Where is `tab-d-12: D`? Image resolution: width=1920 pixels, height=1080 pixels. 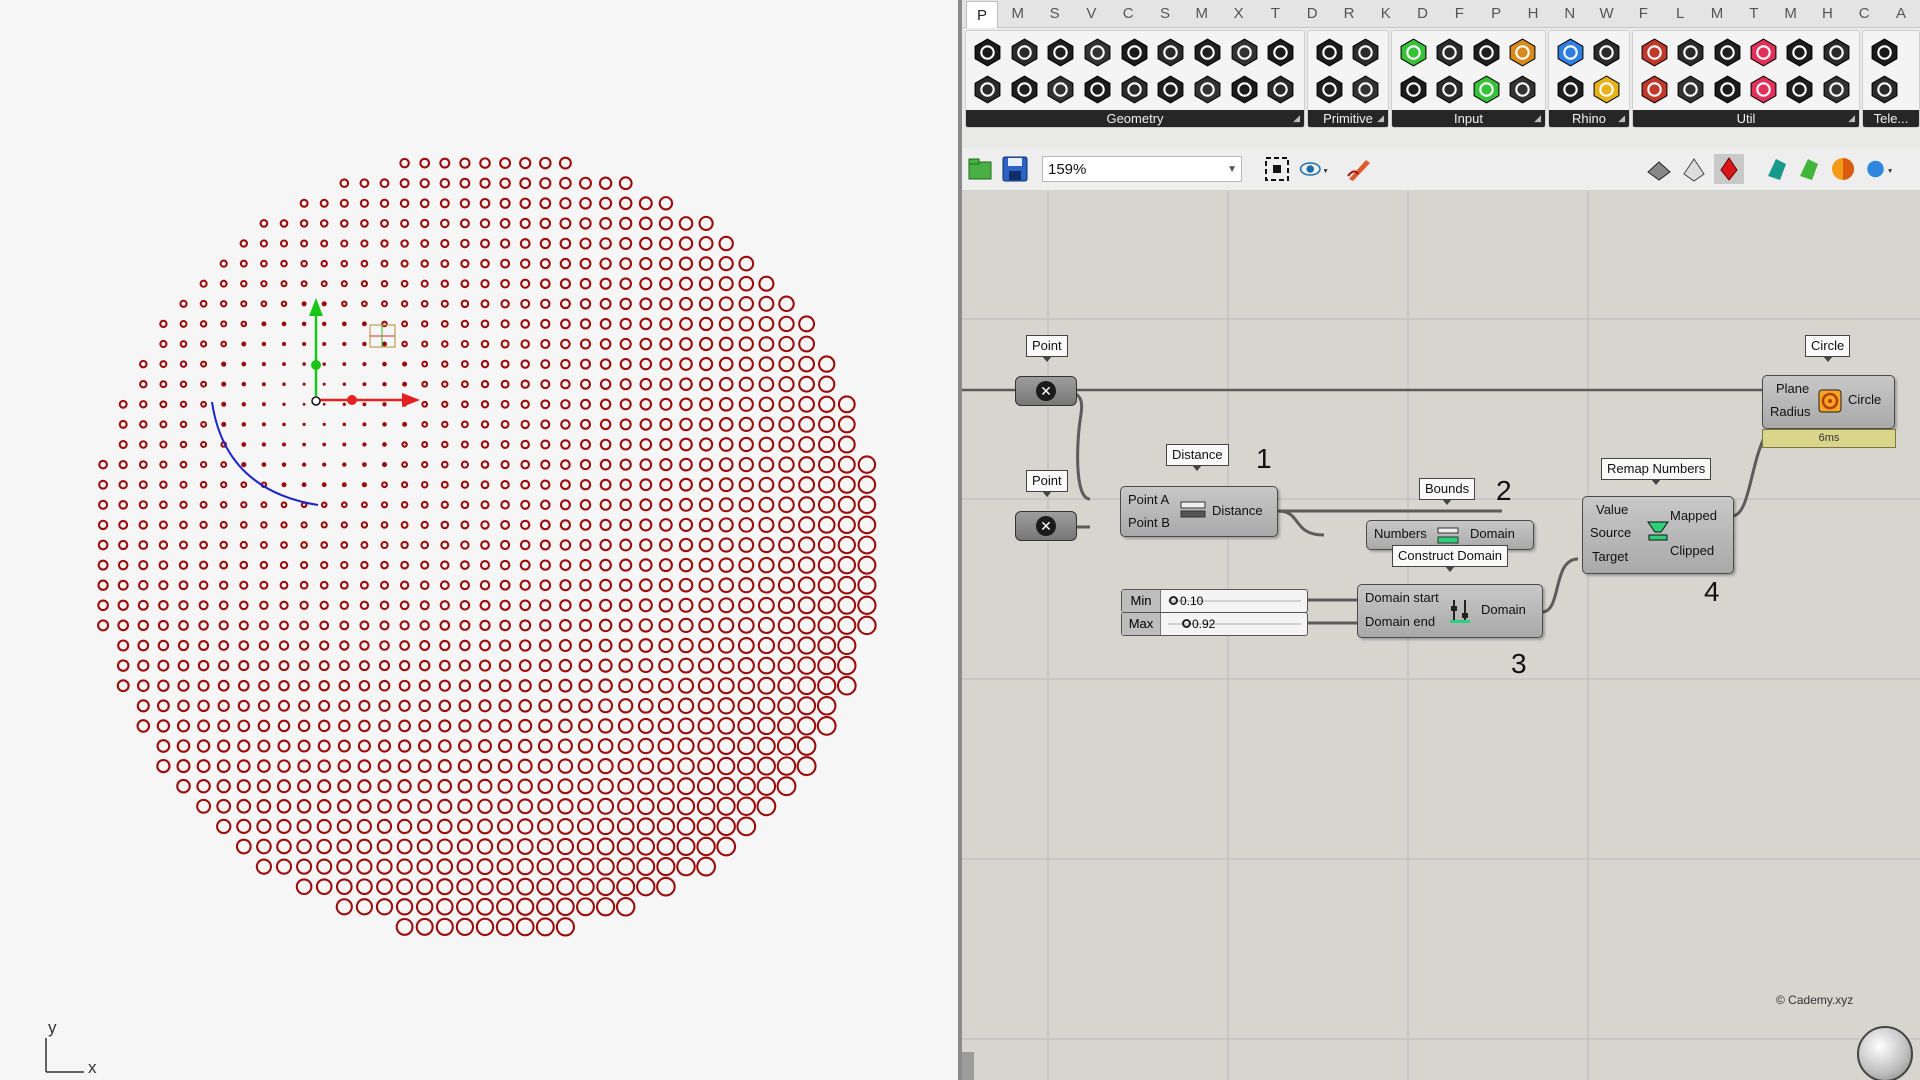
tab-d-12: D is located at coordinates (1423, 13).